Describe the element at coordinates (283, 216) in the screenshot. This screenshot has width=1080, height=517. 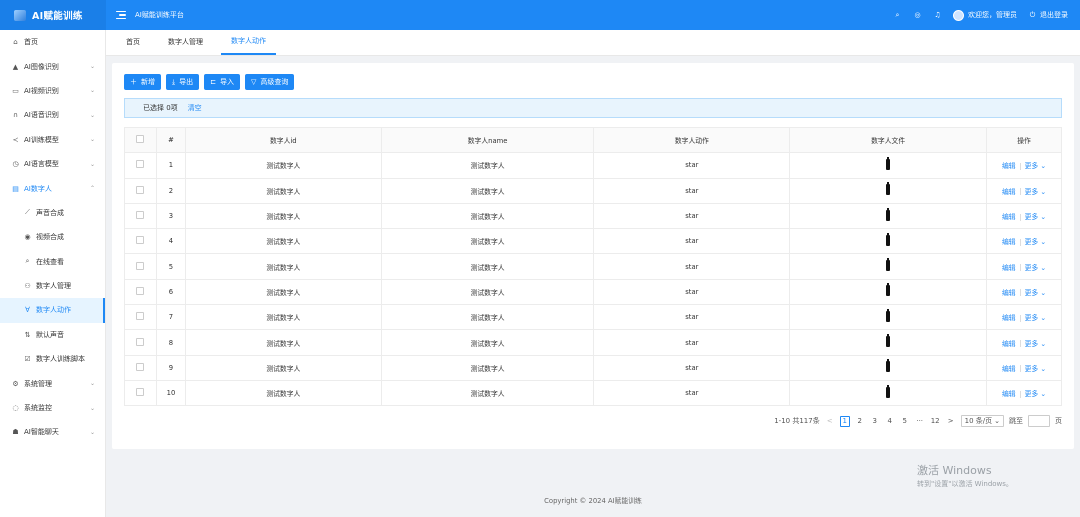
I see `row-id: 测试数字人` at that location.